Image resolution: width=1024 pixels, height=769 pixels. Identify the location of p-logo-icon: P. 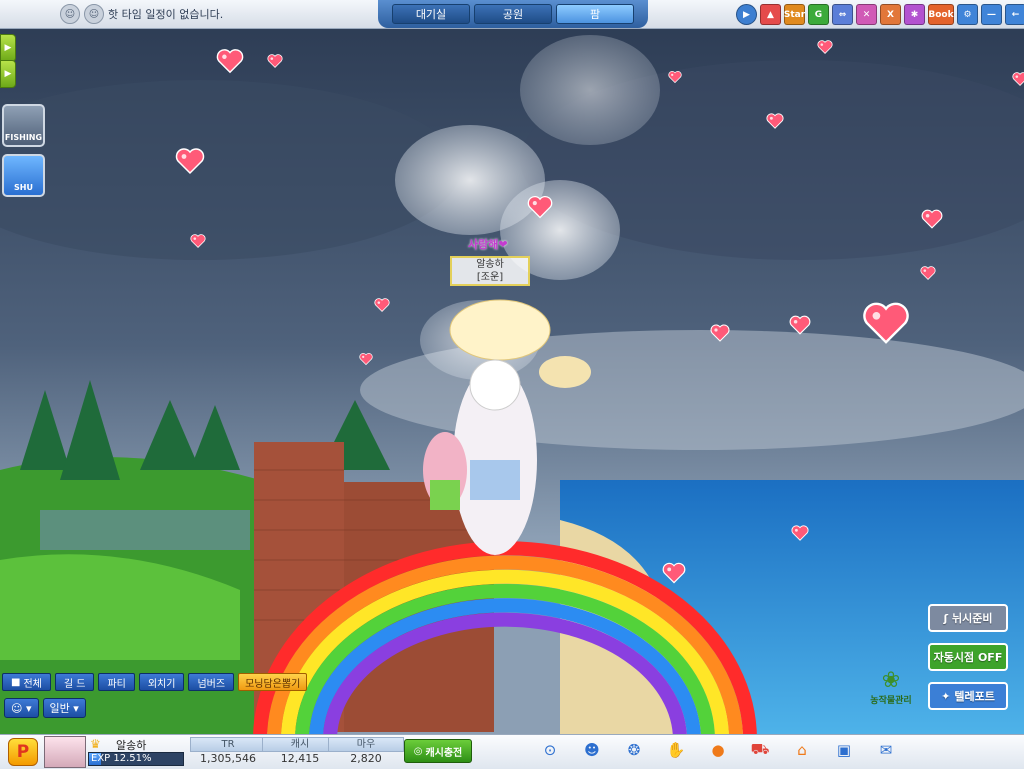
(23, 752).